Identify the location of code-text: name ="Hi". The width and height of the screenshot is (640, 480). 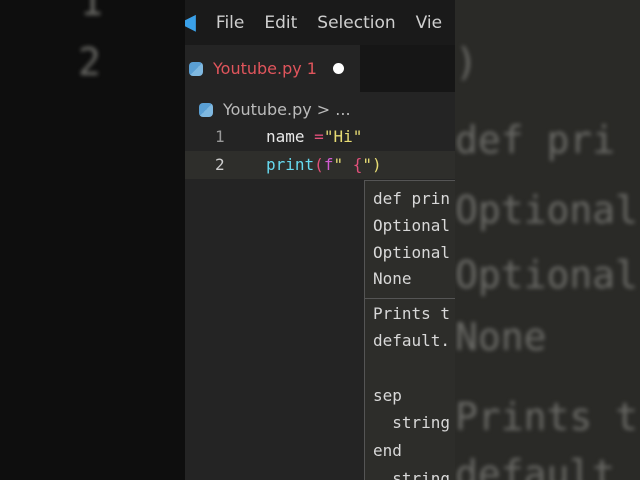
(314, 137).